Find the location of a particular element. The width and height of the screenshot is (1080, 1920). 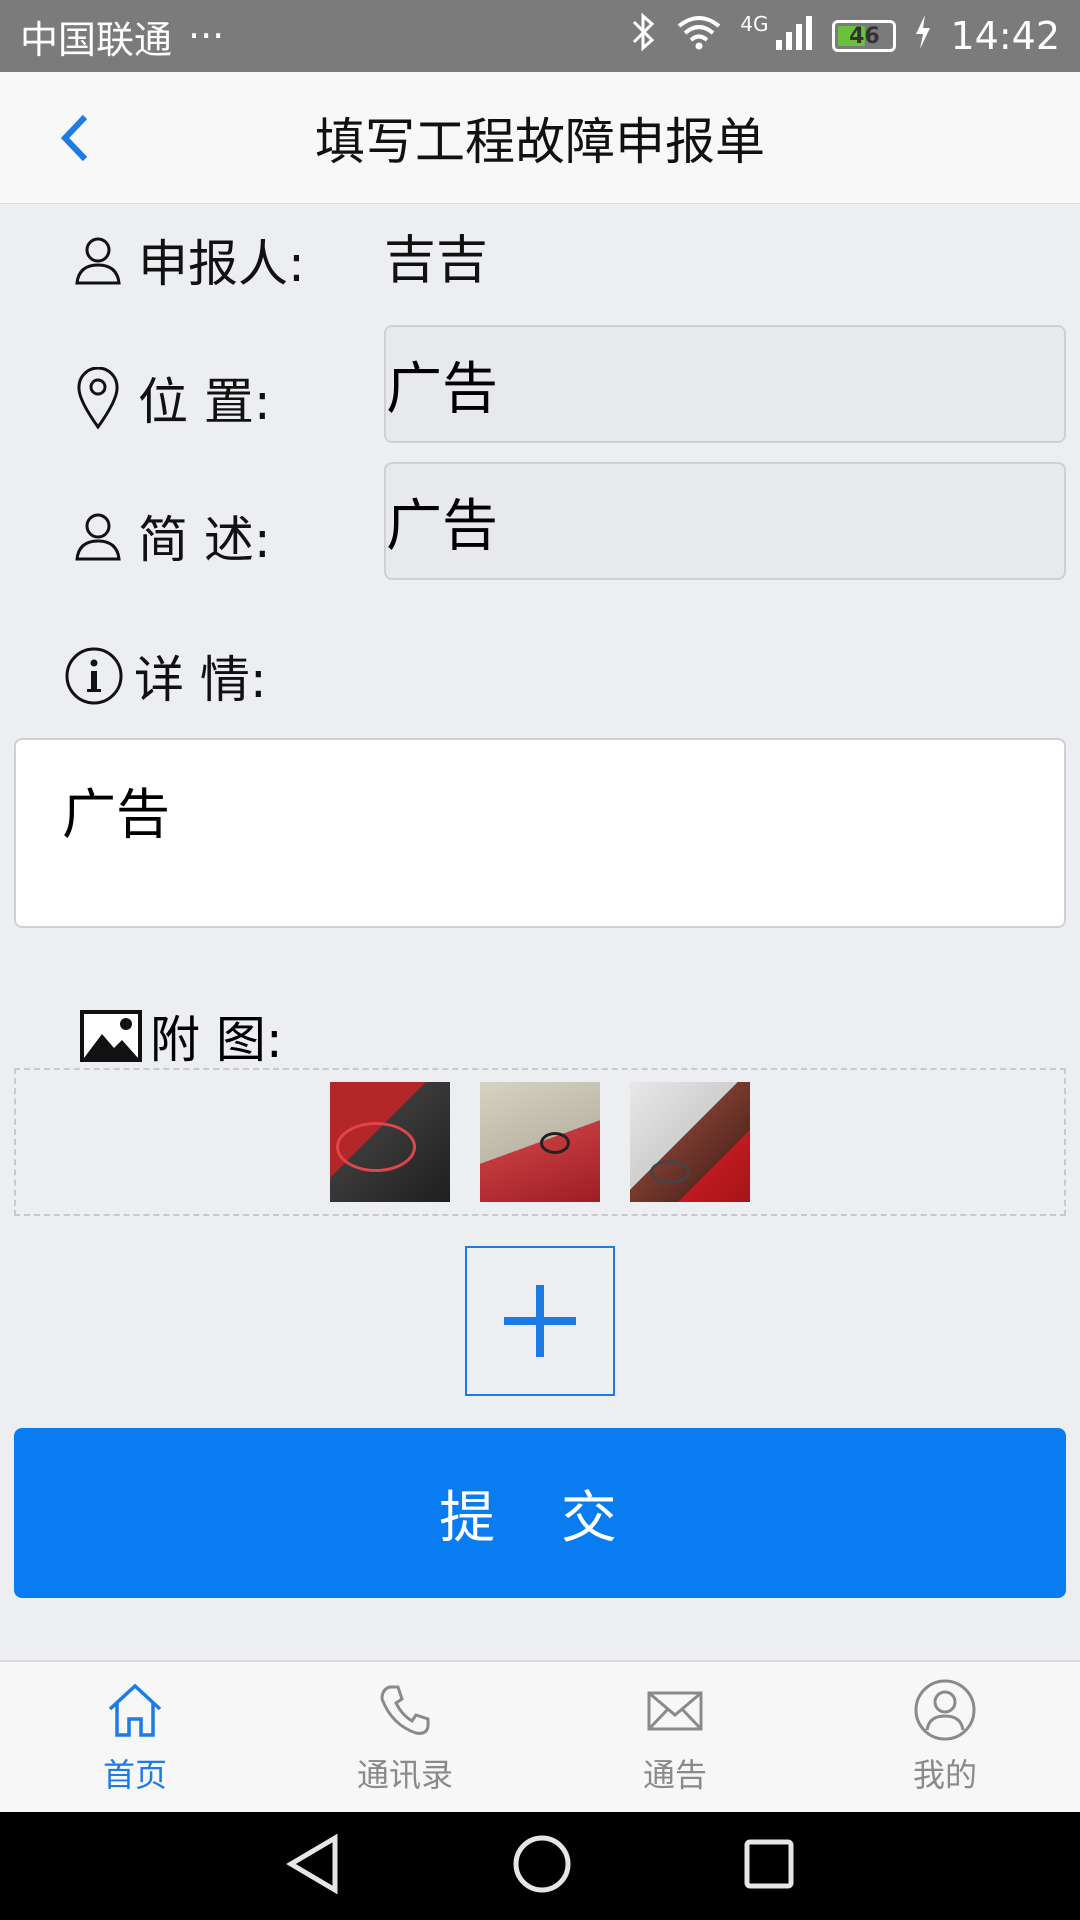

attachments-label-row: 附 图: is located at coordinates (180, 1036).